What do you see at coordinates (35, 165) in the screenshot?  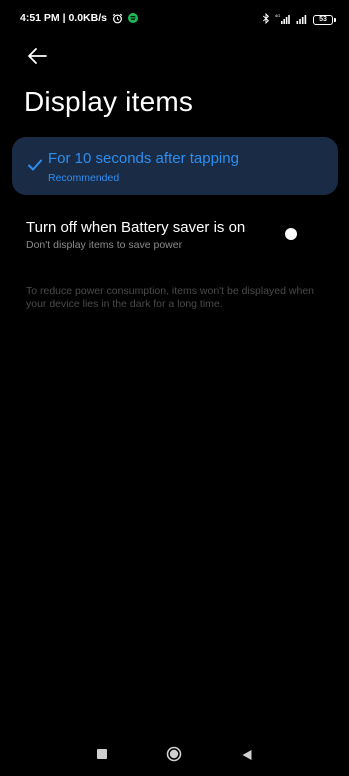 I see `check-icon` at bounding box center [35, 165].